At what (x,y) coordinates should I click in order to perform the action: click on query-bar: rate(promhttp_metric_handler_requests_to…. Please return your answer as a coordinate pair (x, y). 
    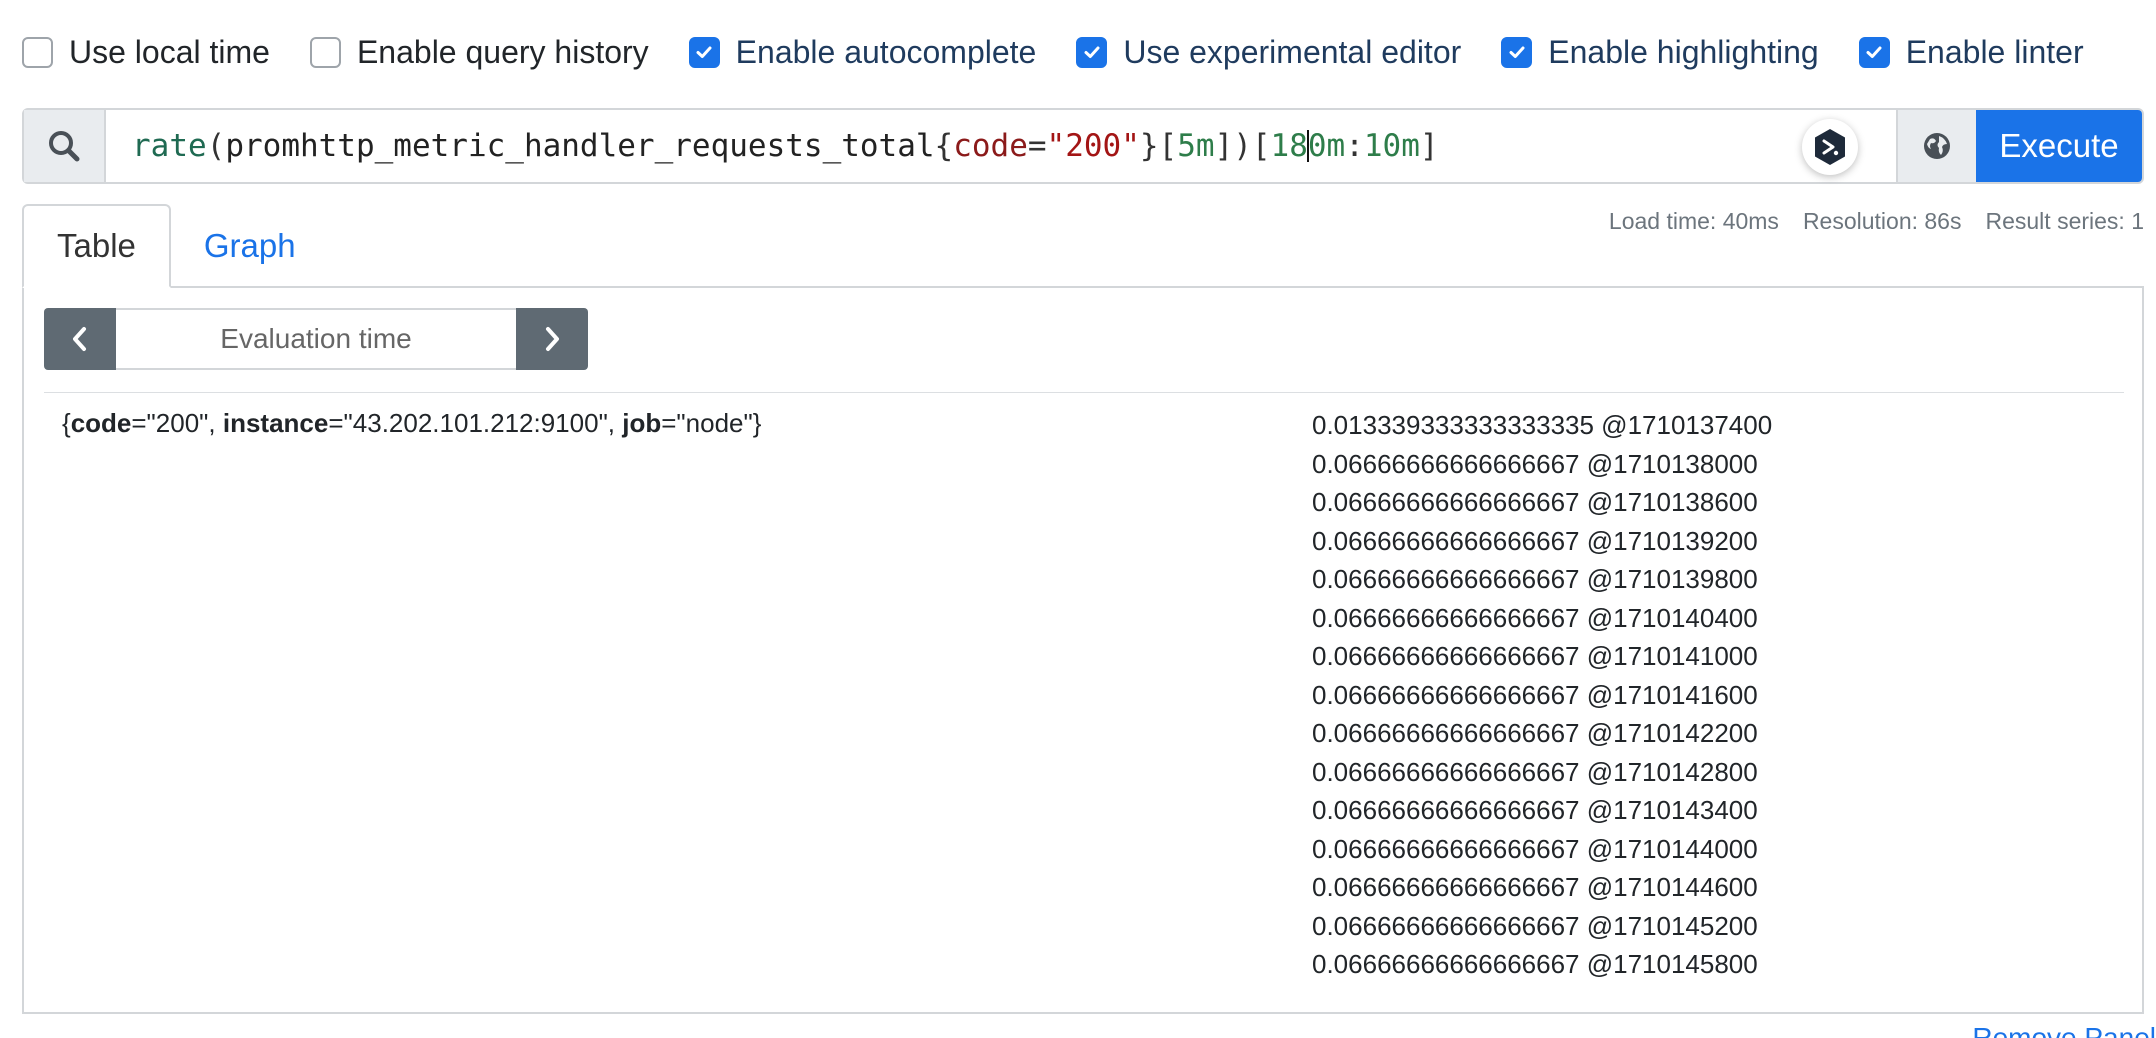
    Looking at the image, I should click on (1083, 146).